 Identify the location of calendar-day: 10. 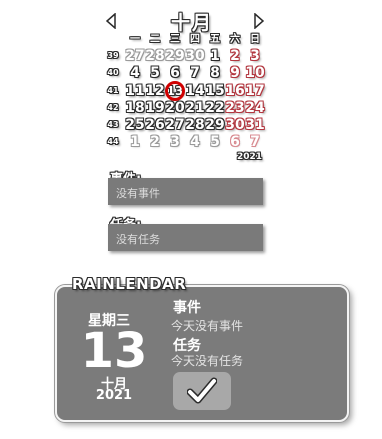
(255, 73).